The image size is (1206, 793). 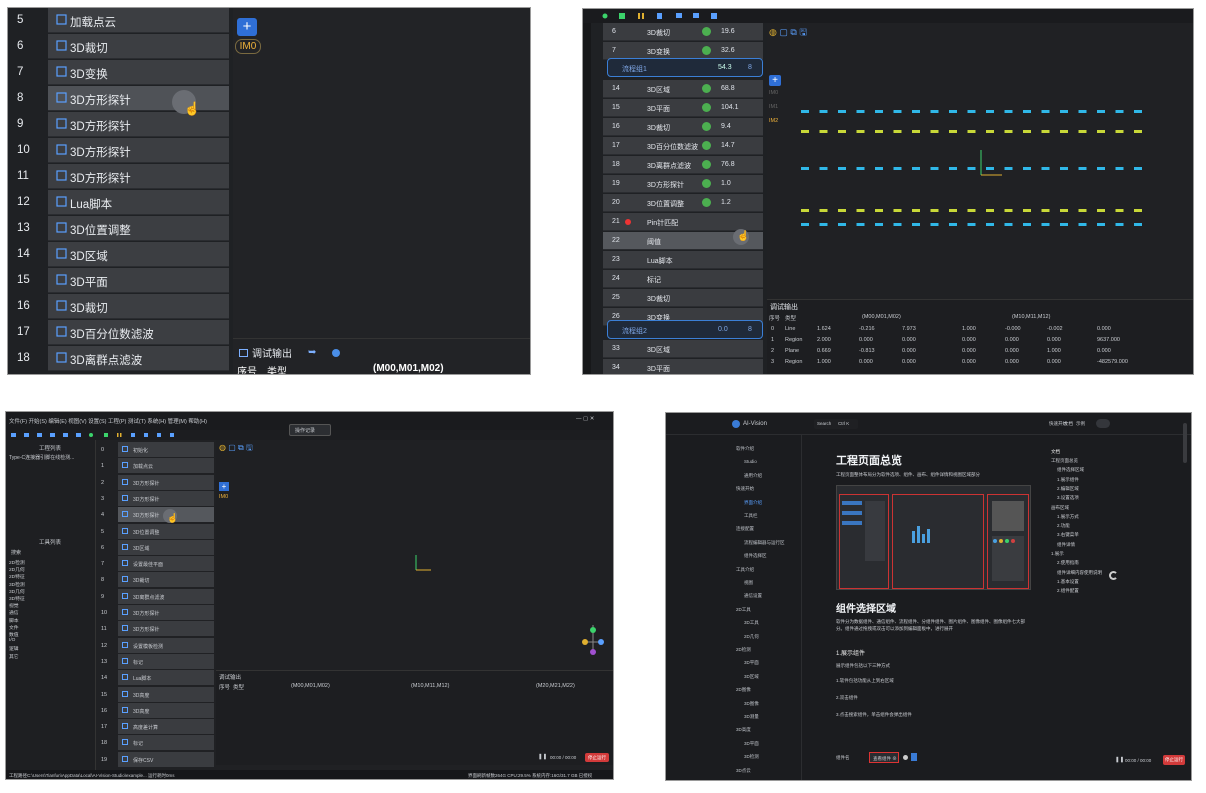 What do you see at coordinates (138, 332) in the screenshot?
I see `flow-node: 3D百分位数滤波` at bounding box center [138, 332].